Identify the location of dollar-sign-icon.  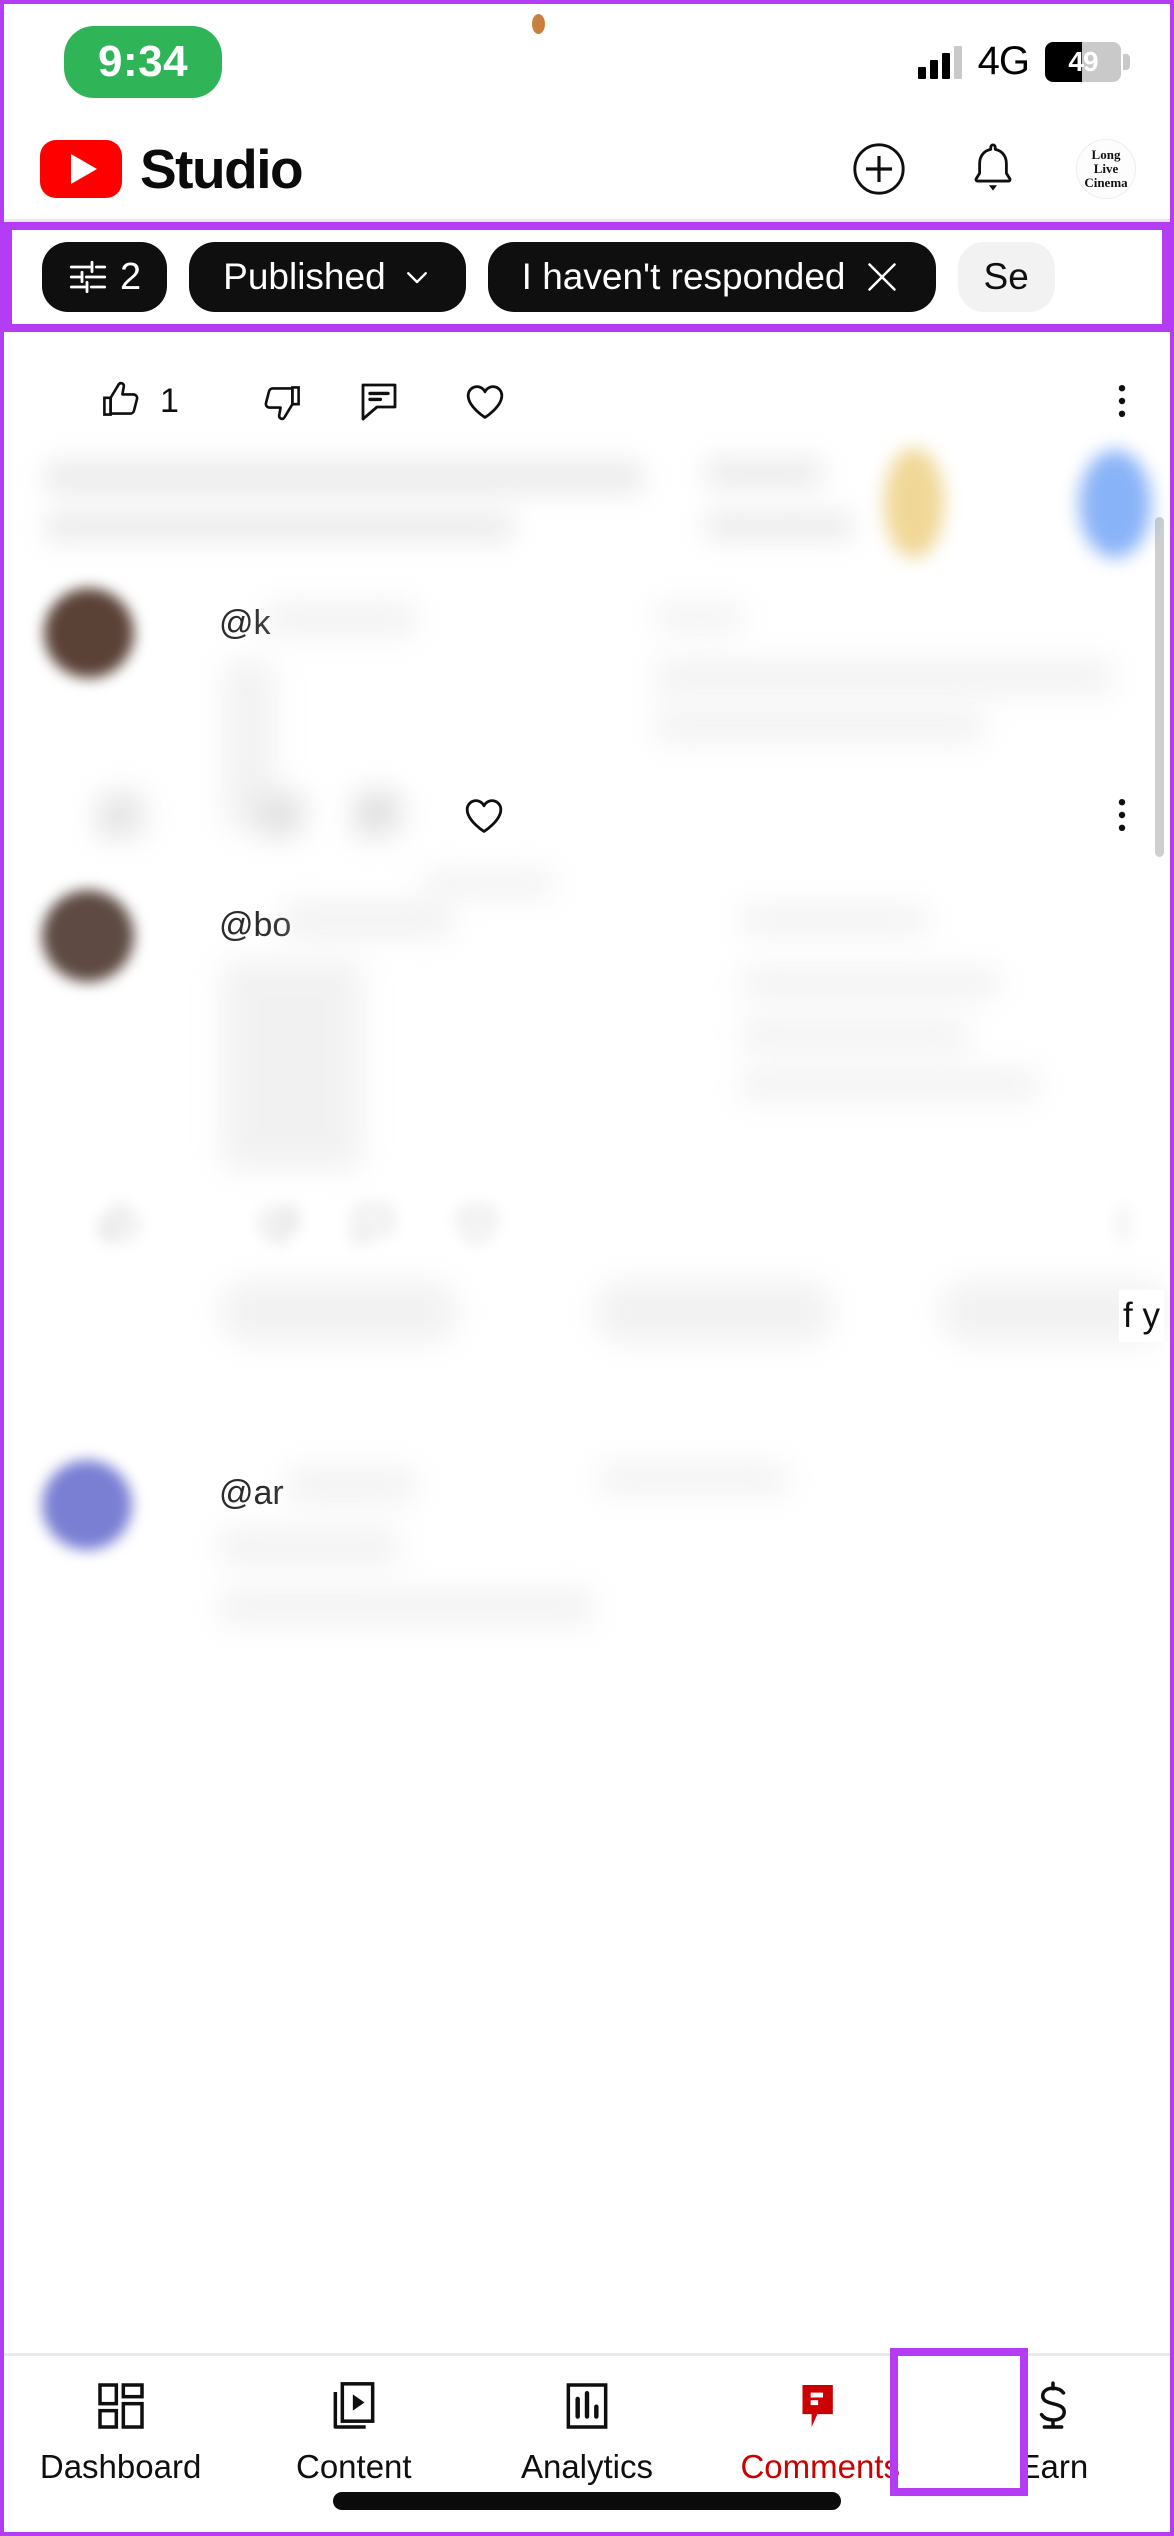
(1053, 2405).